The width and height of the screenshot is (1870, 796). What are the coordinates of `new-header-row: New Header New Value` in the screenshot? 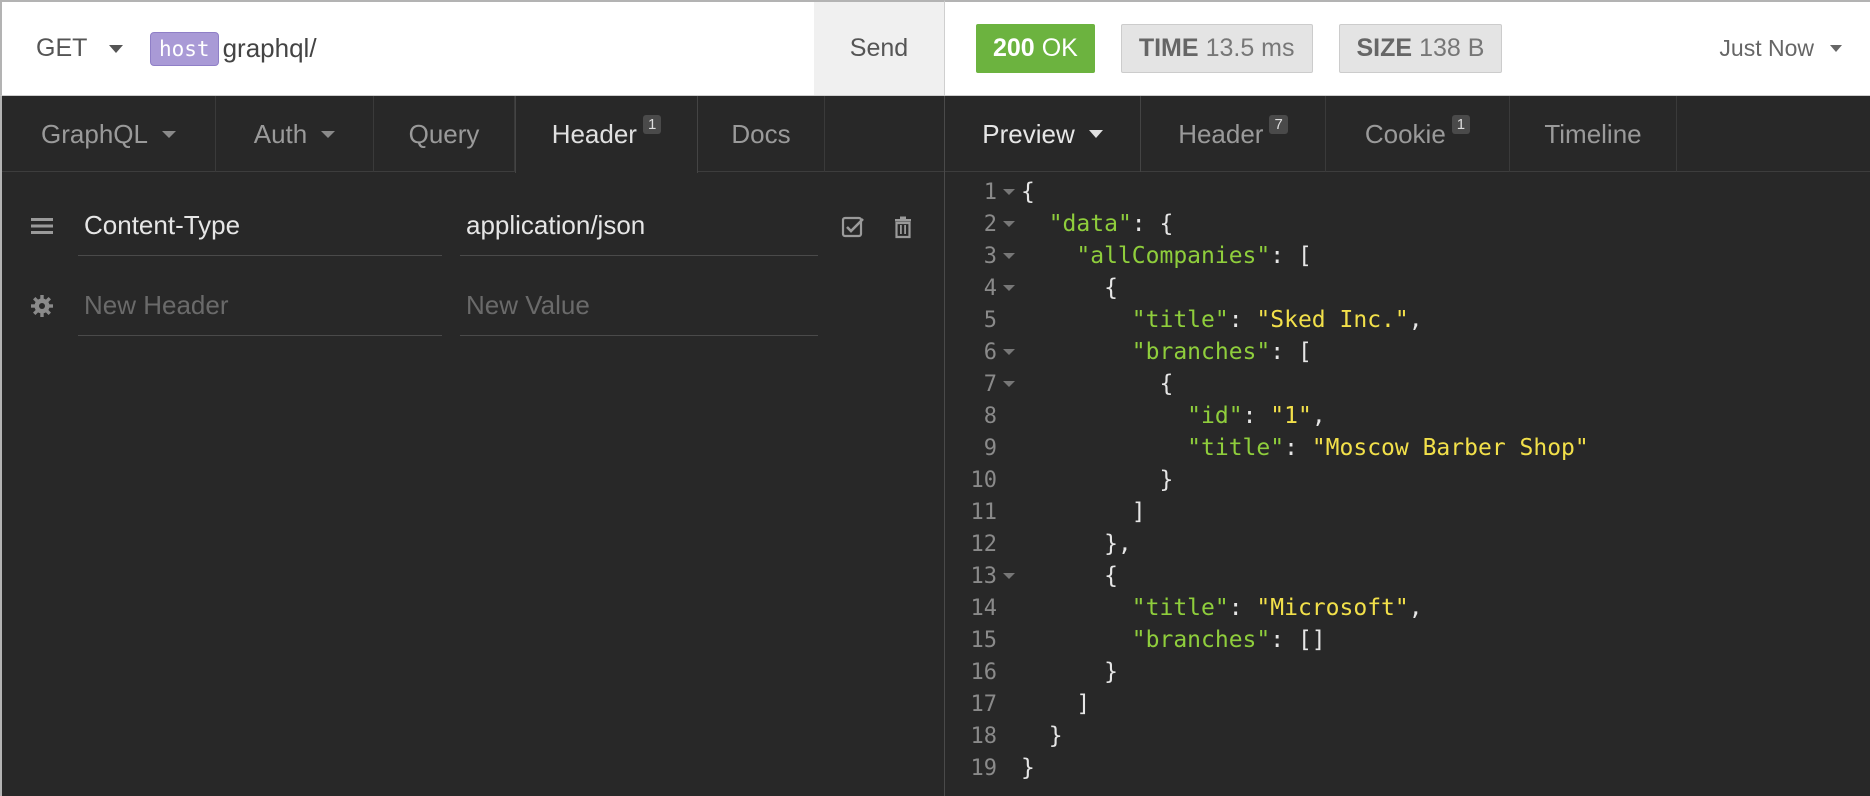 It's located at (473, 306).